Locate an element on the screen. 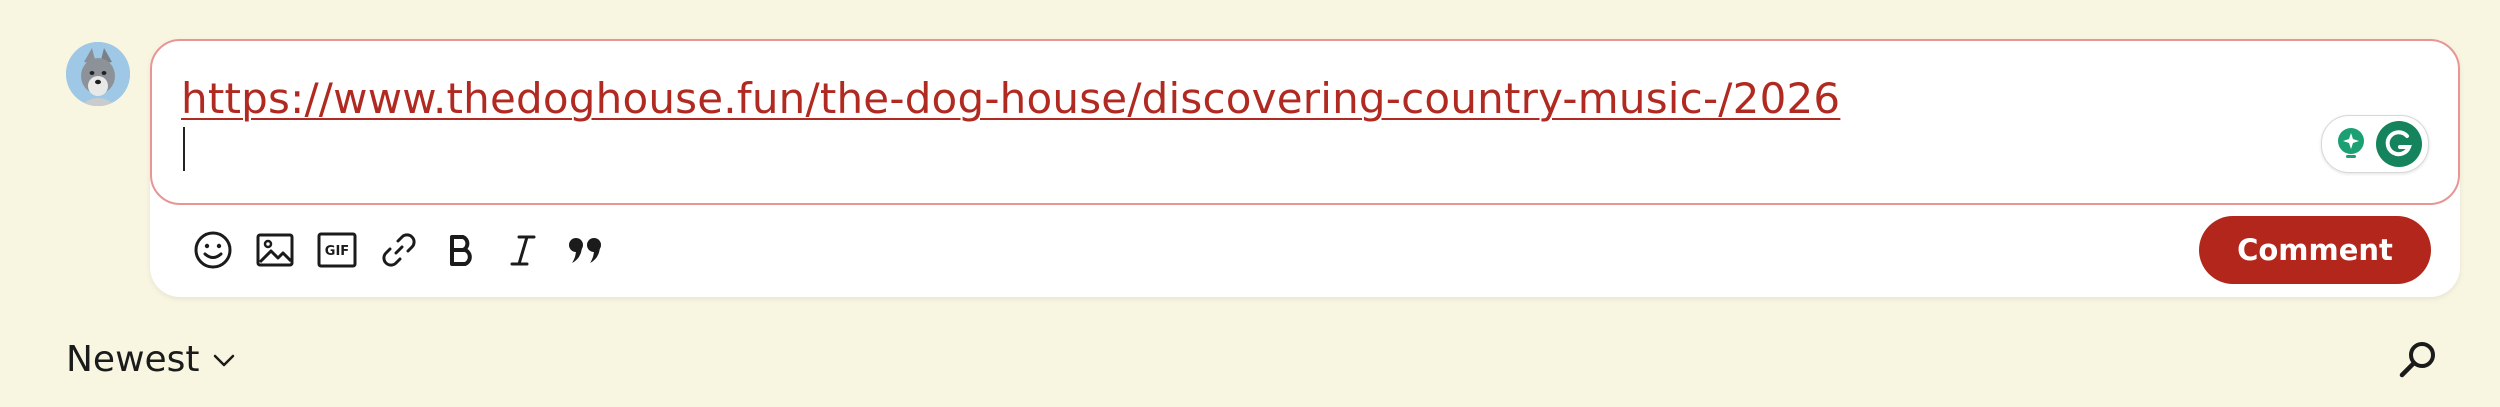 Image resolution: width=2500 pixels, height=407 pixels. comment-button: Comment is located at coordinates (2315, 250).